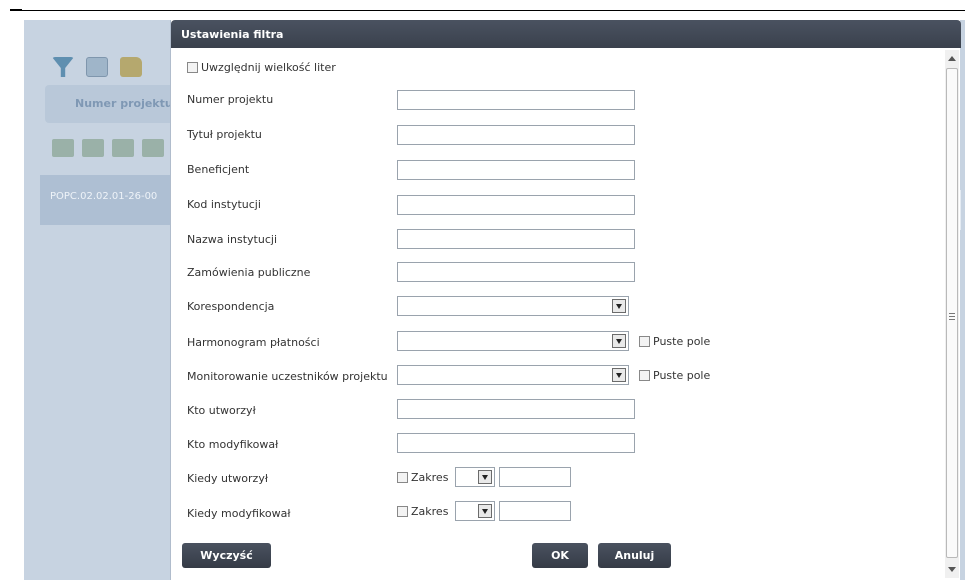 The image size is (965, 580). What do you see at coordinates (516, 170) in the screenshot?
I see `beneficiary-input` at bounding box center [516, 170].